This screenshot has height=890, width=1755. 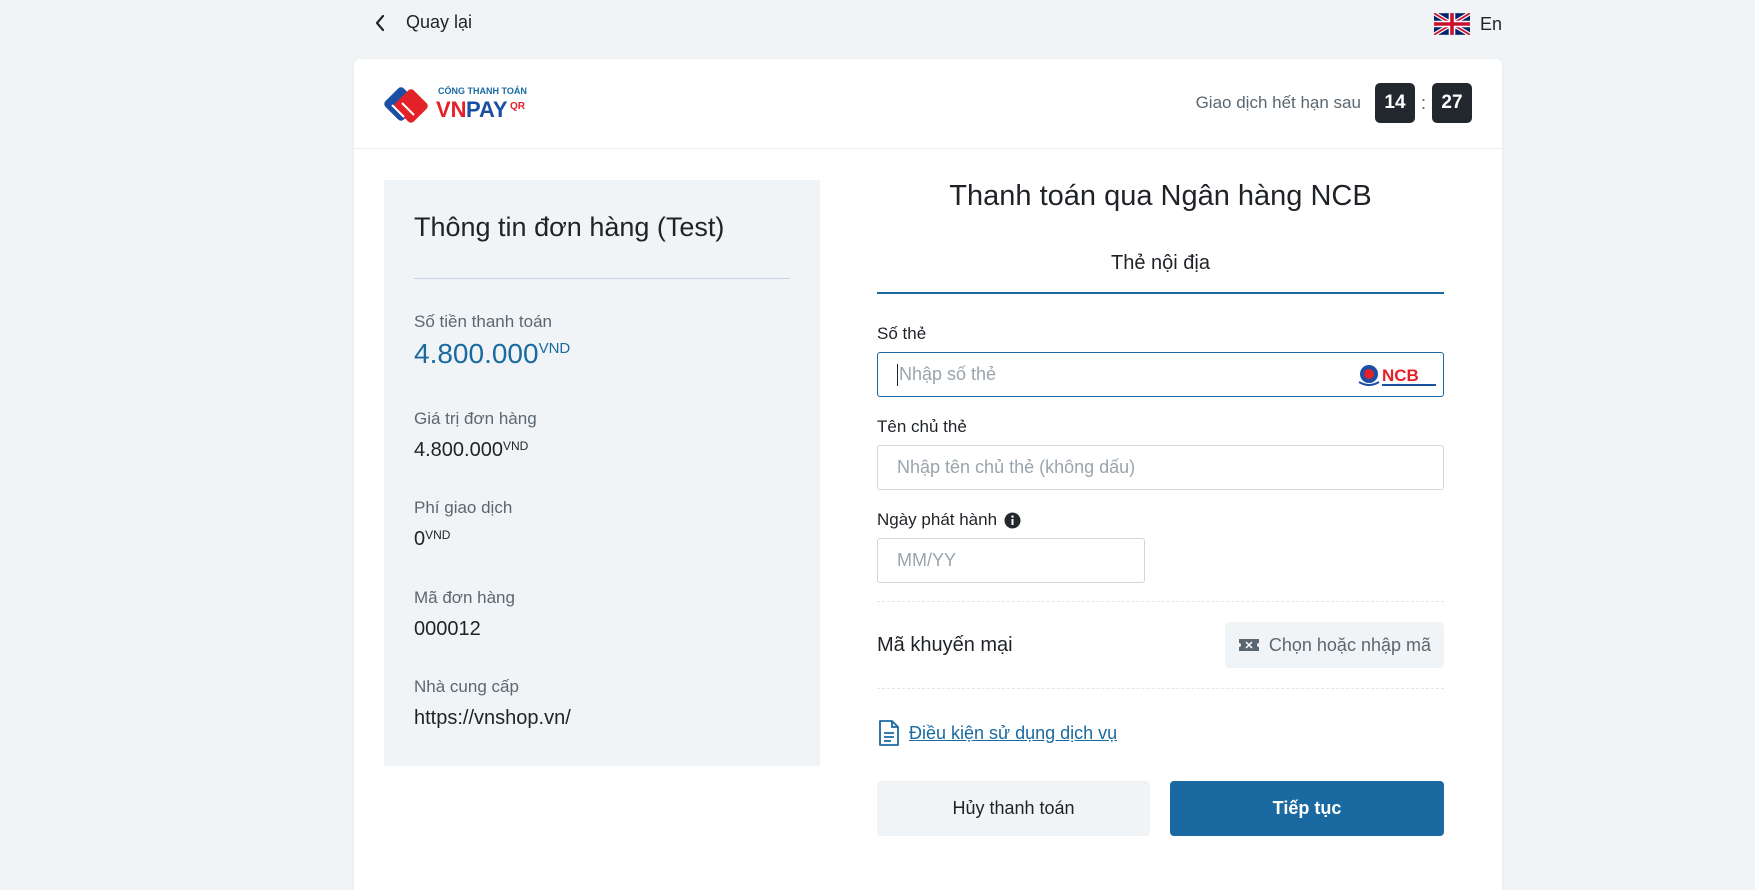 What do you see at coordinates (447, 629) in the screenshot?
I see `order-id-value: 000012` at bounding box center [447, 629].